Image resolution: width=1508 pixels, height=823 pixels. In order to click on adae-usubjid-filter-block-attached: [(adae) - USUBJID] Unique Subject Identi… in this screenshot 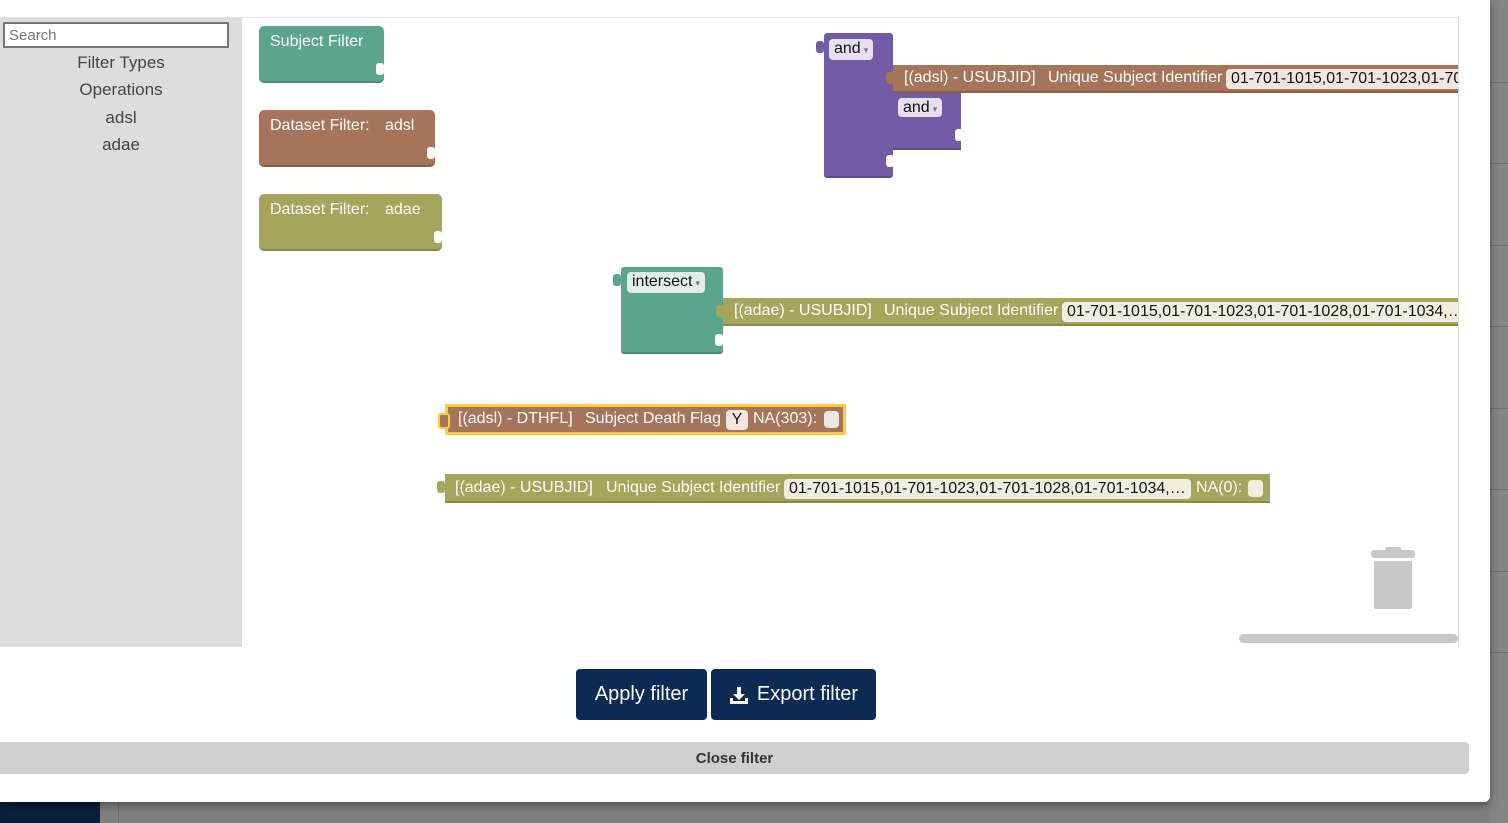, I will do `click(1087, 312)`.